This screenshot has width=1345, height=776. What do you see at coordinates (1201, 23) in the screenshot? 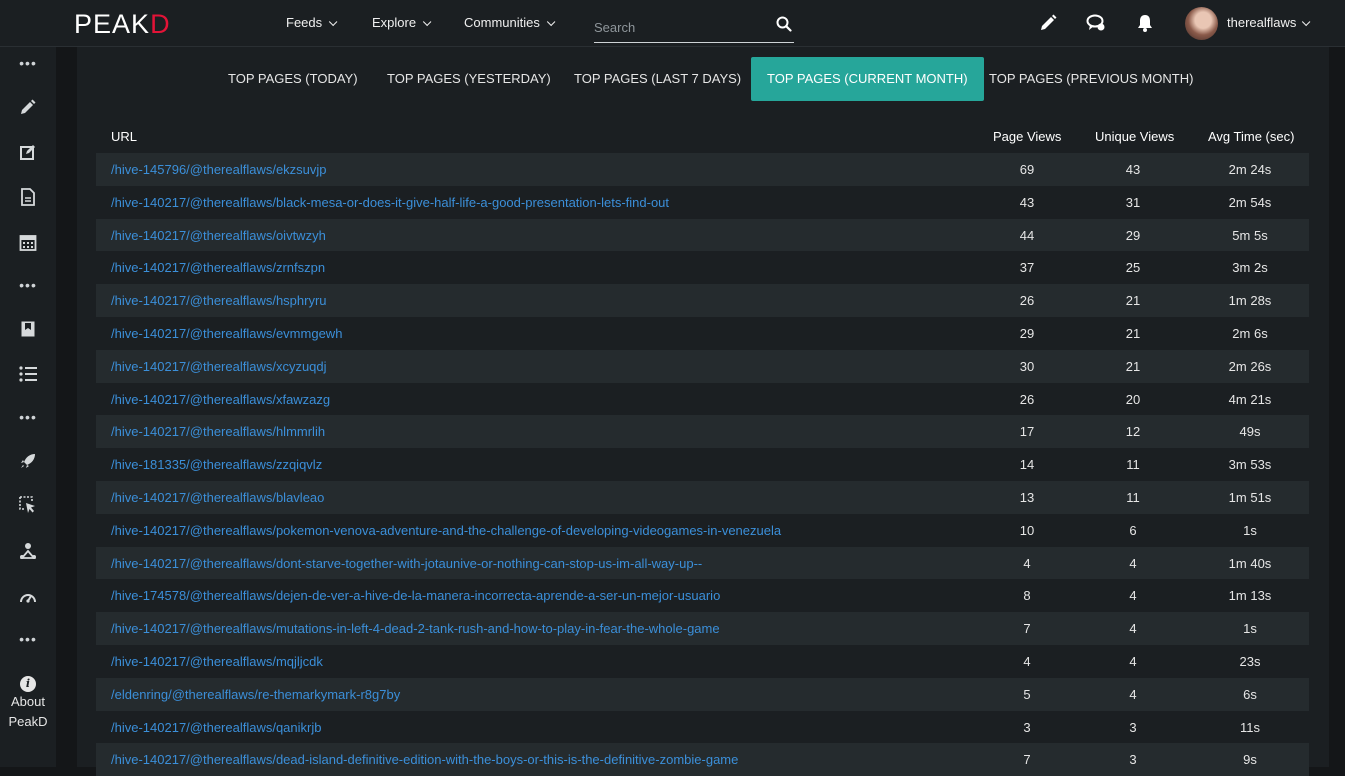
I see `avatar` at bounding box center [1201, 23].